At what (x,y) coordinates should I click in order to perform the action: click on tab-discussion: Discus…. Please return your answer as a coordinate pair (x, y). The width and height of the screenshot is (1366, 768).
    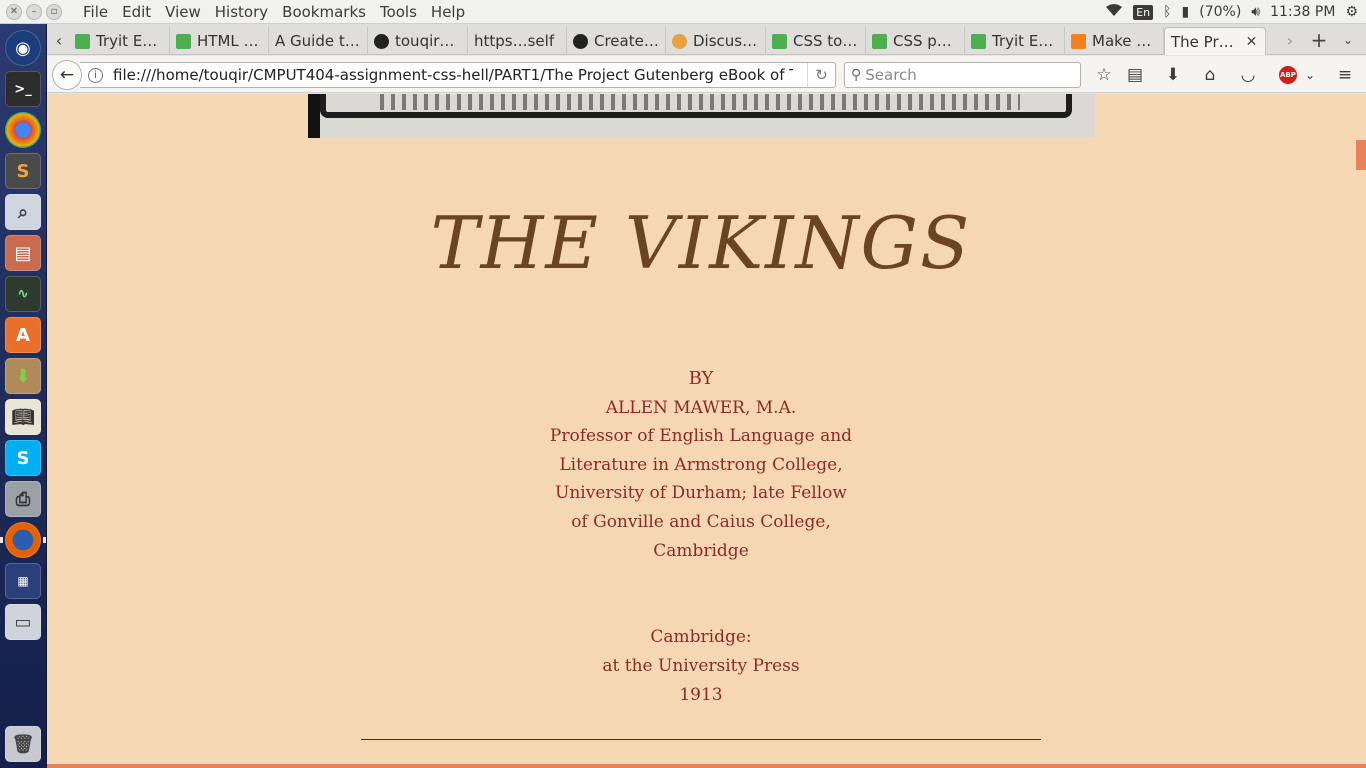
    Looking at the image, I should click on (716, 41).